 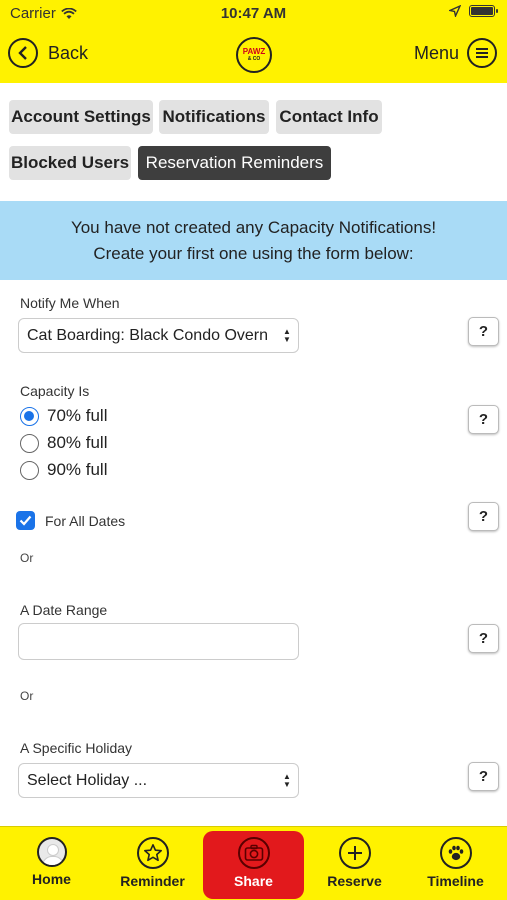 I want to click on checkbox-checked, so click(x=25, y=520).